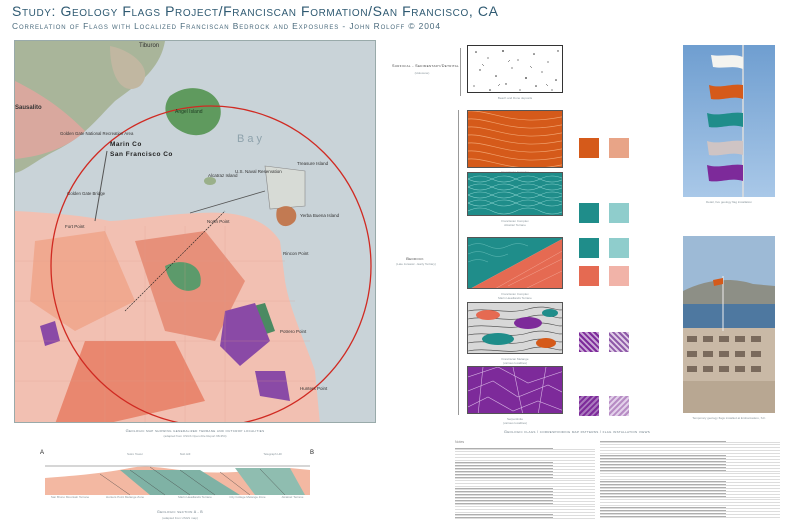  Describe the element at coordinates (218, 221) in the screenshot. I see `map-label: North Point` at that location.